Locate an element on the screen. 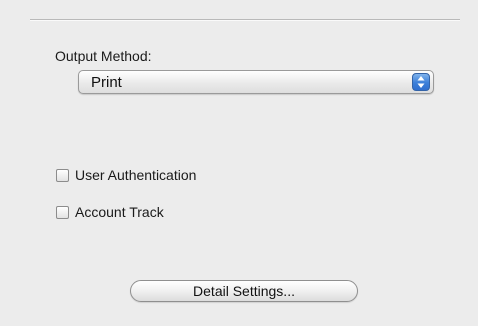  user-authentication-checkbox is located at coordinates (62, 175).